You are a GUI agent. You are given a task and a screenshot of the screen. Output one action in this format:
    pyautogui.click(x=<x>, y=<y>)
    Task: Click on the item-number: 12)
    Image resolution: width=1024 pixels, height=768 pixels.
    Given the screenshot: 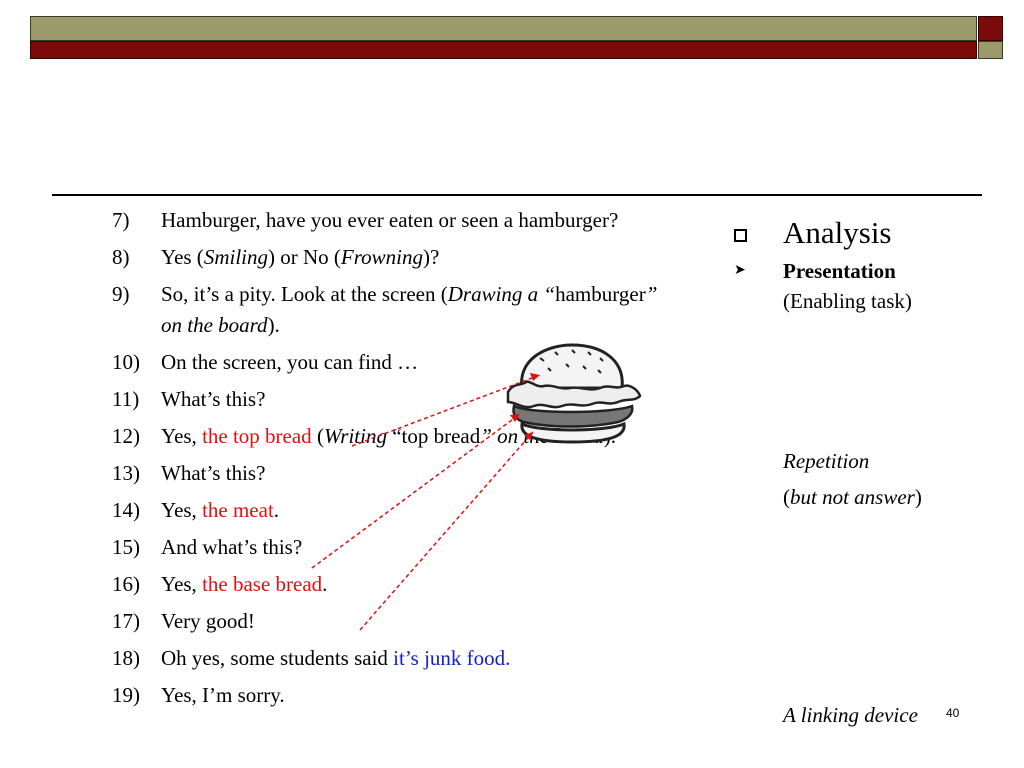 What is the action you would take?
    pyautogui.click(x=126, y=436)
    